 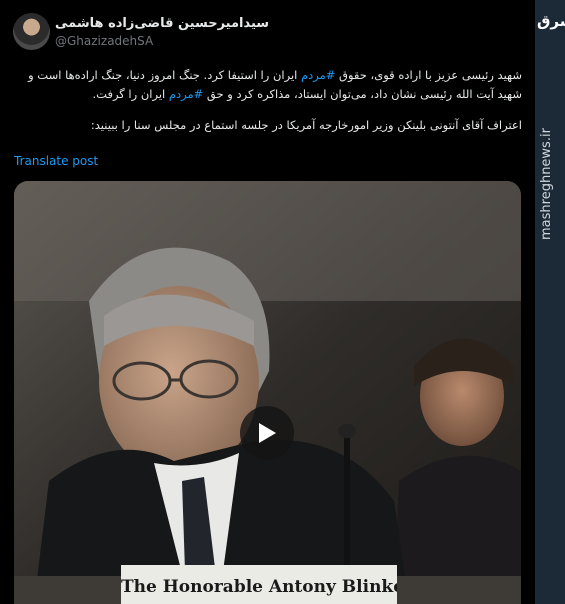 What do you see at coordinates (550, 302) in the screenshot?
I see `watermark-strip: مشرق mashreghnews.ir` at bounding box center [550, 302].